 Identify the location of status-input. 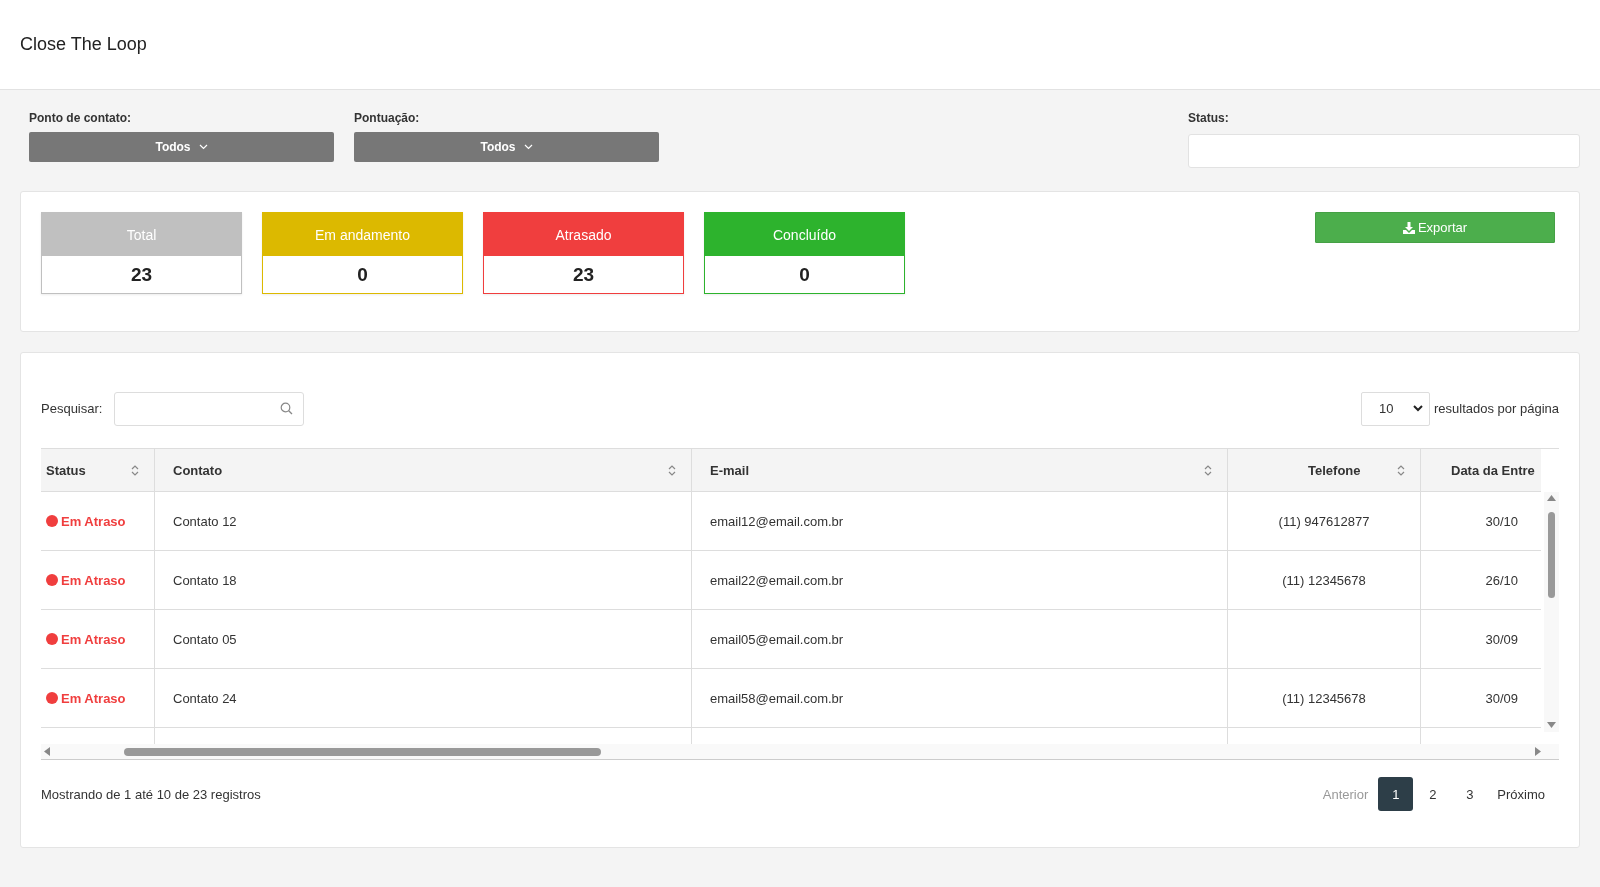
(1384, 151).